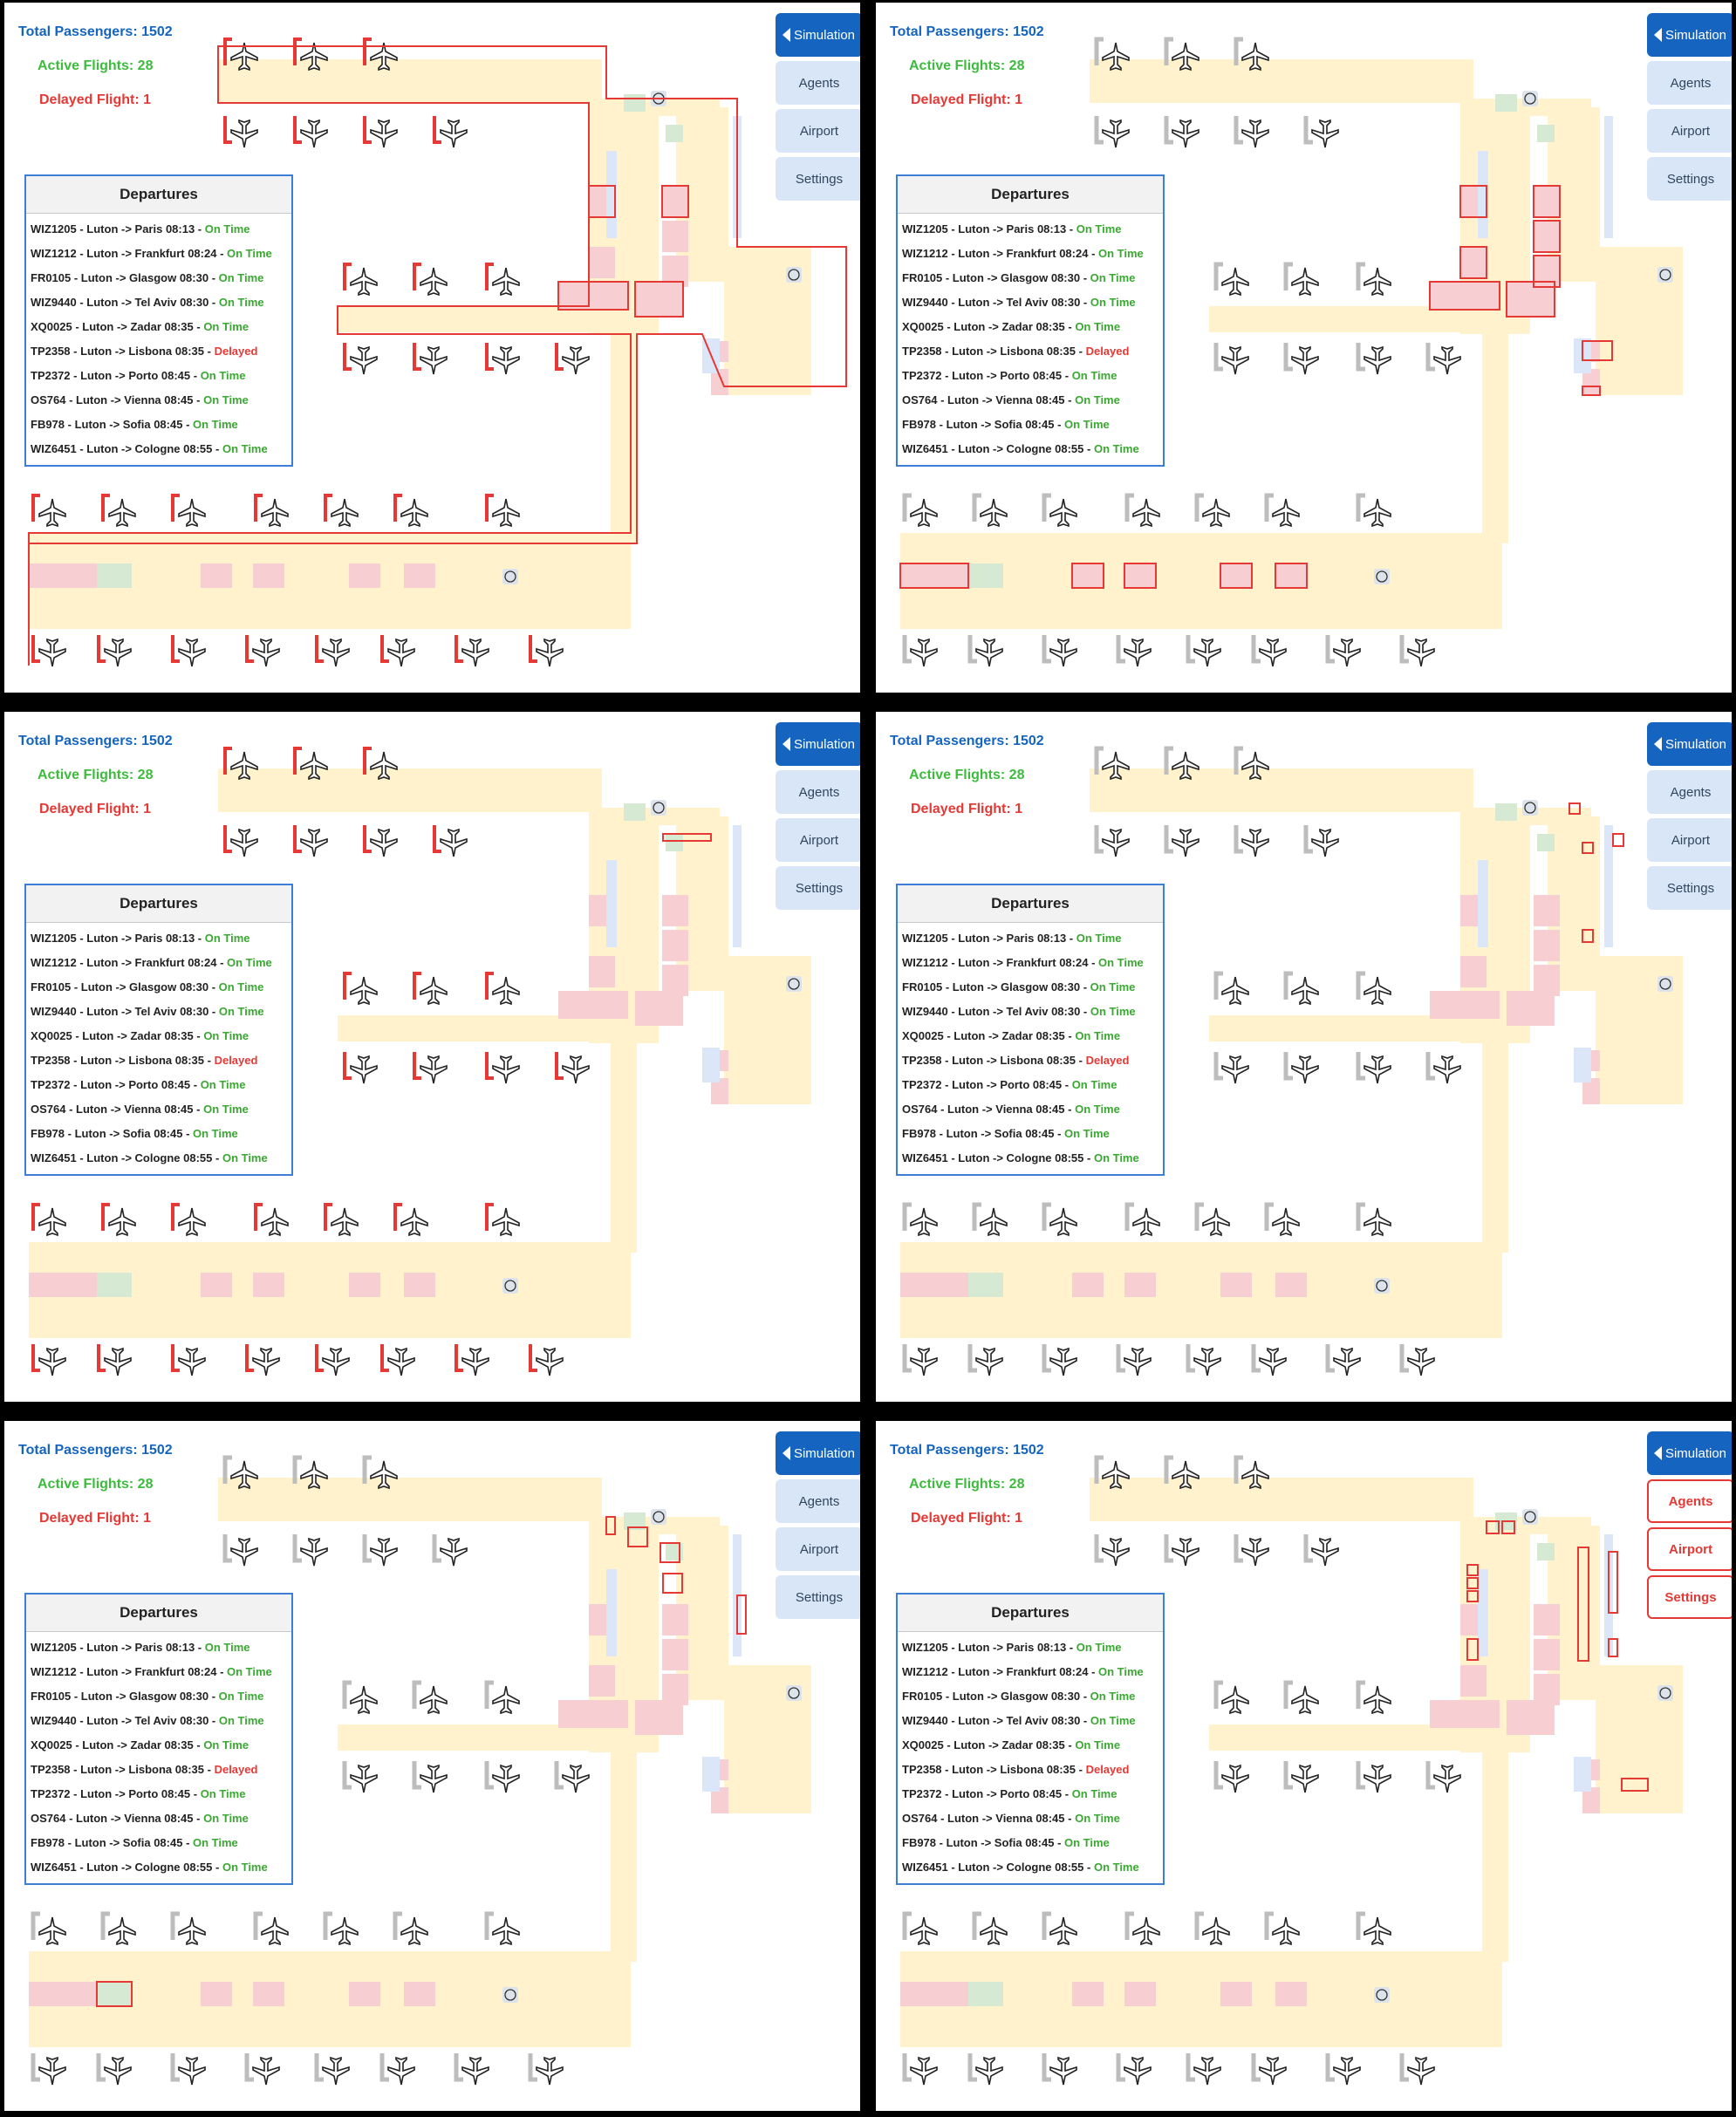 This screenshot has height=2117, width=1736. Describe the element at coordinates (786, 35) in the screenshot. I see `chevron-left-icon` at that location.